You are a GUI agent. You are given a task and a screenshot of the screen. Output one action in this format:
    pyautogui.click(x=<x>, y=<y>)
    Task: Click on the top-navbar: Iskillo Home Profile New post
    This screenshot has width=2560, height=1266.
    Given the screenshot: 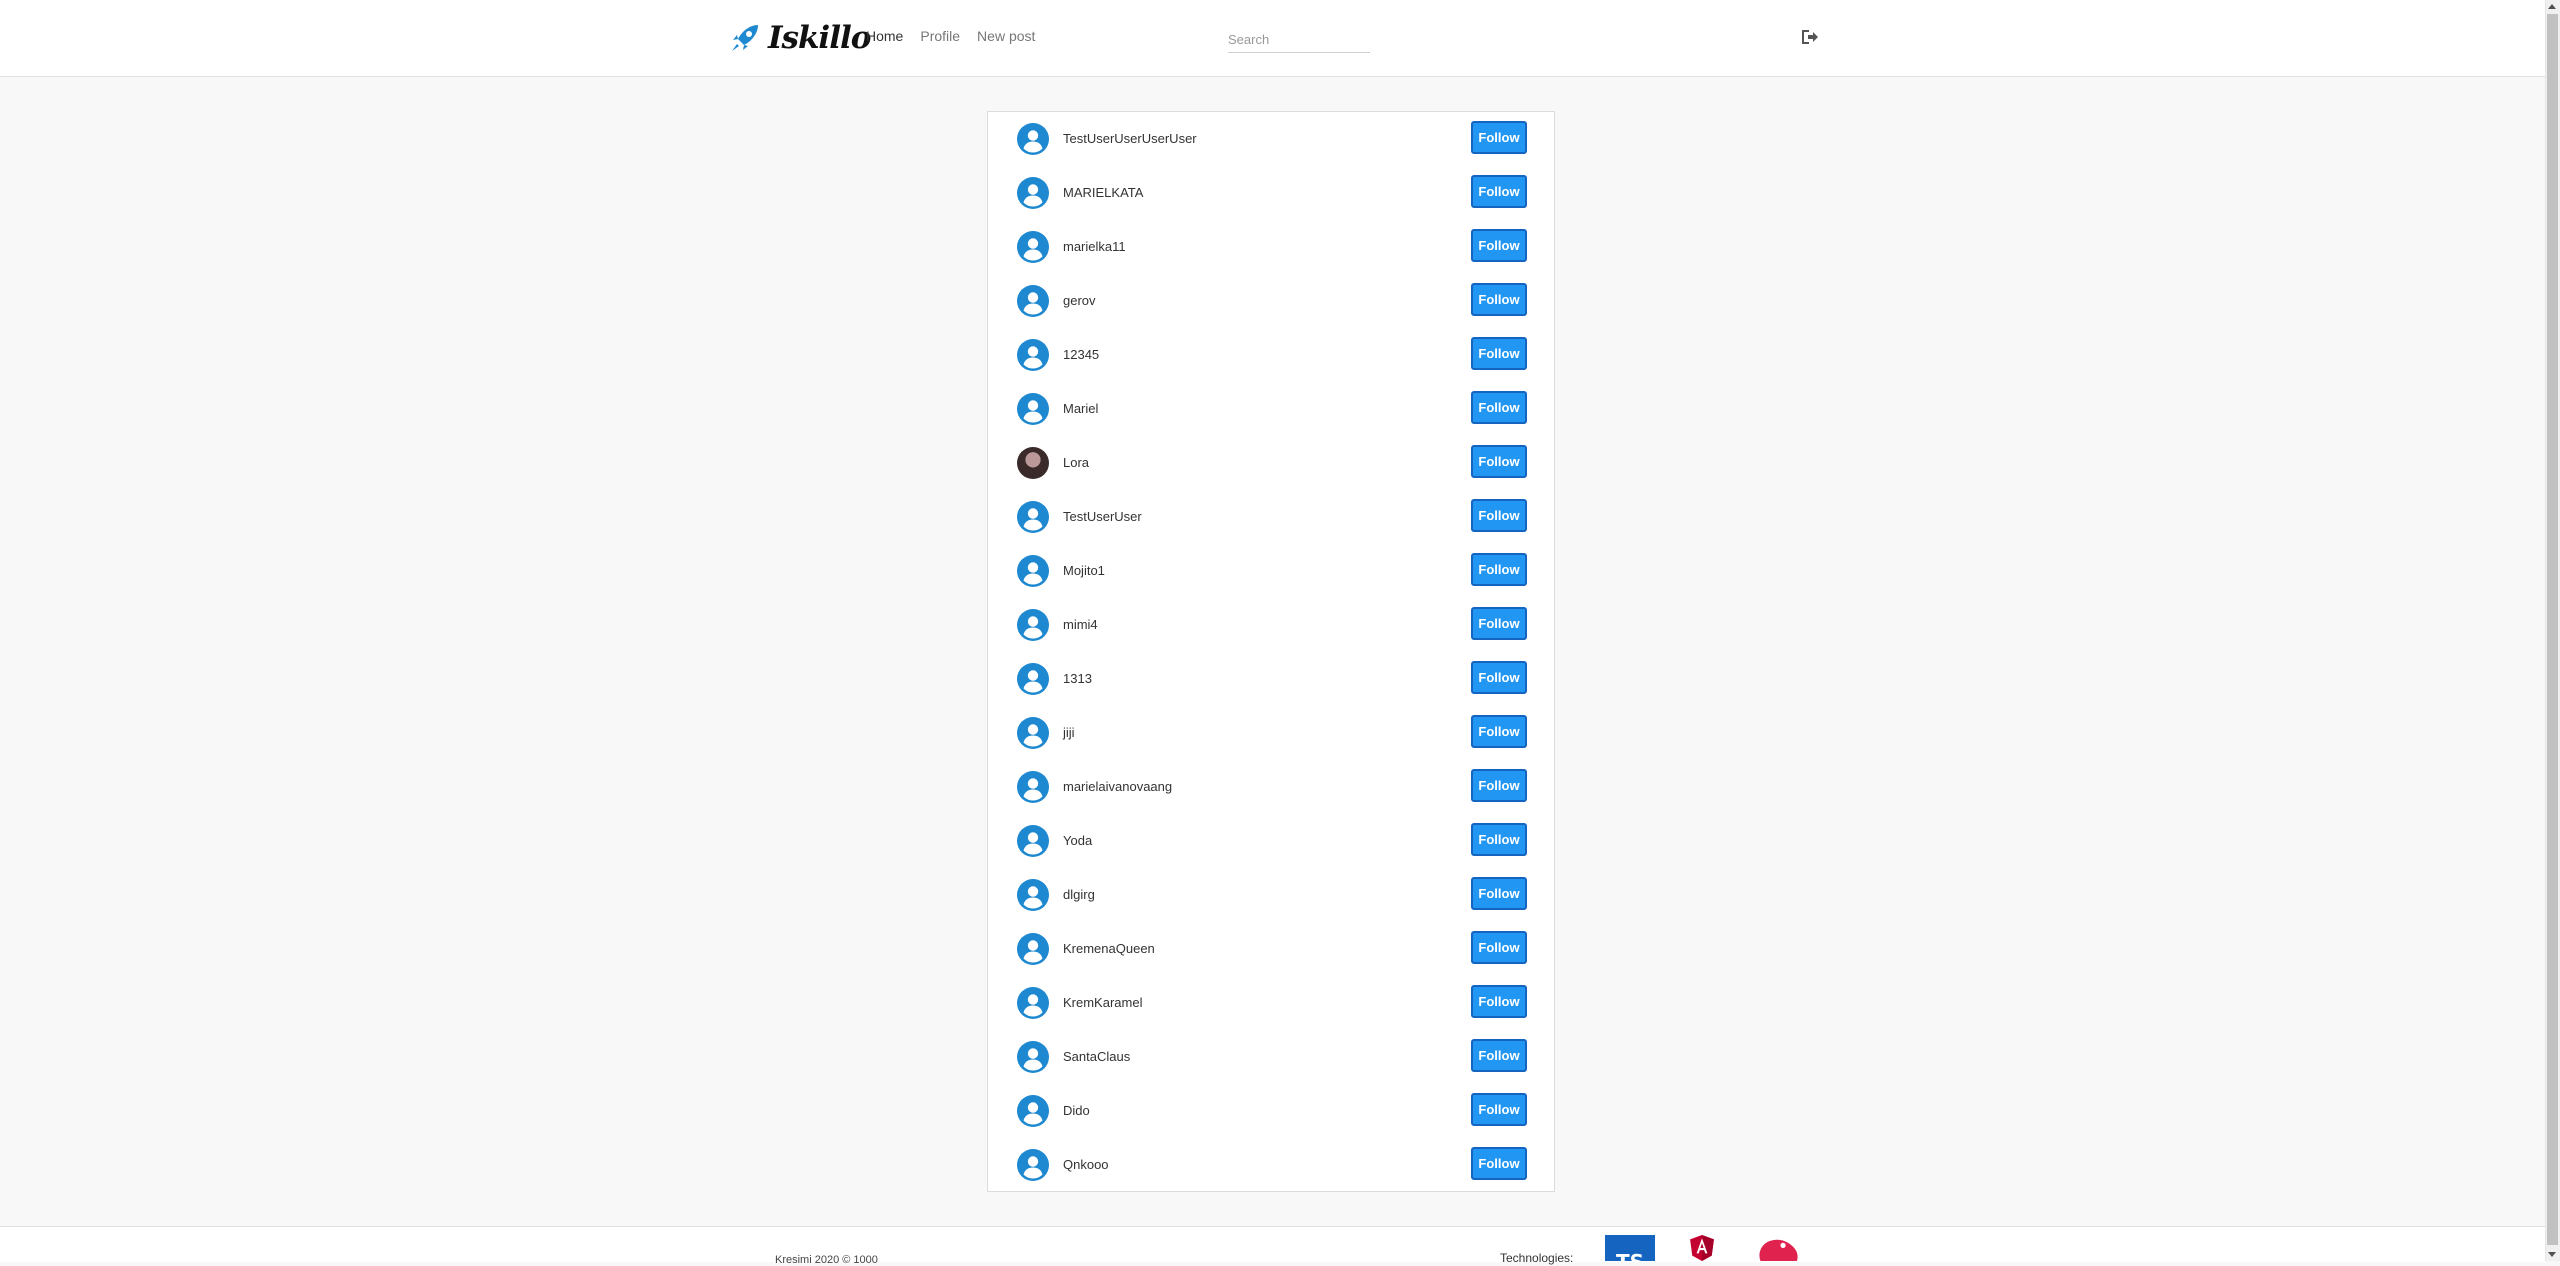 What is the action you would take?
    pyautogui.click(x=1272, y=38)
    